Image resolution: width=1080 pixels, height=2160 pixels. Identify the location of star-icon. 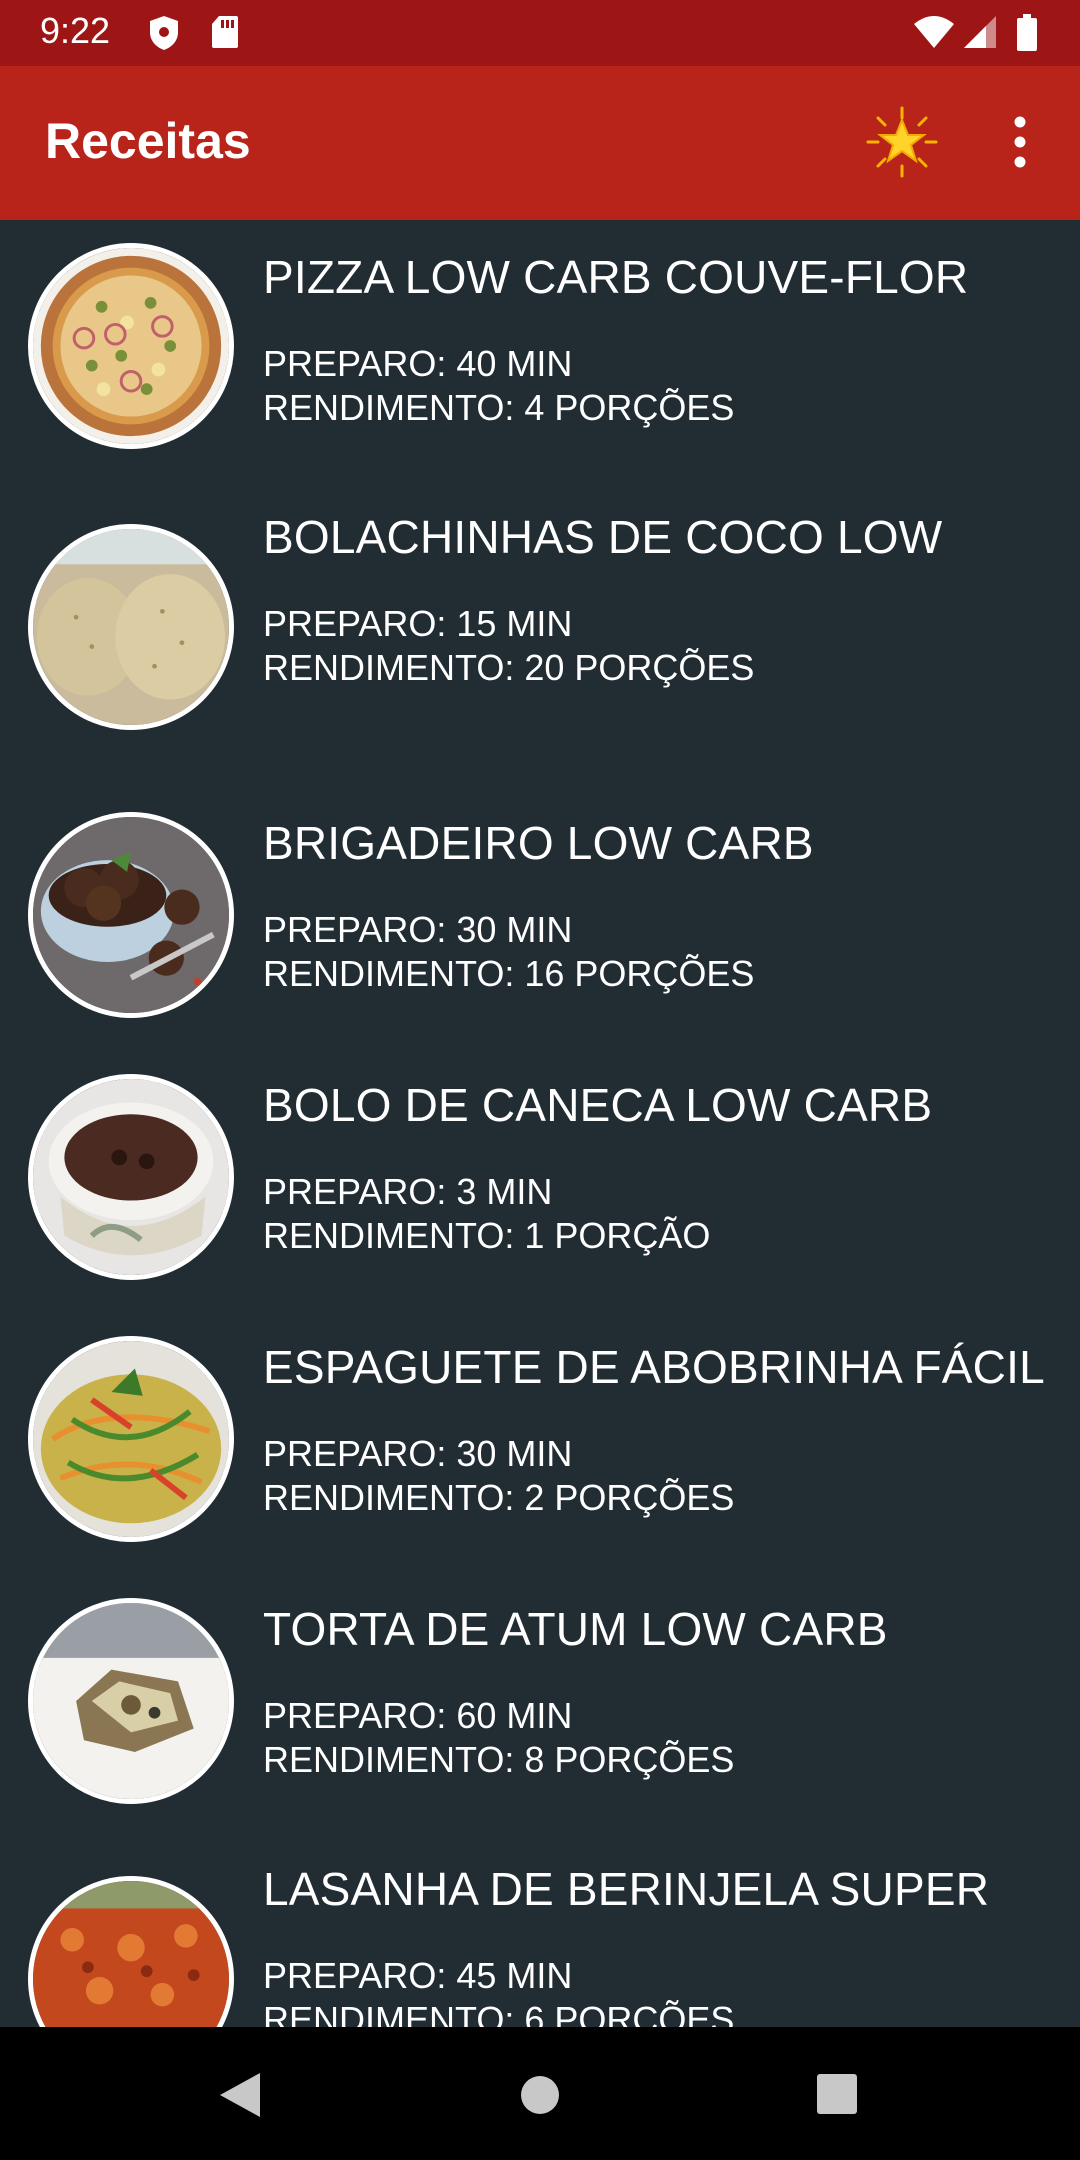
(902, 142).